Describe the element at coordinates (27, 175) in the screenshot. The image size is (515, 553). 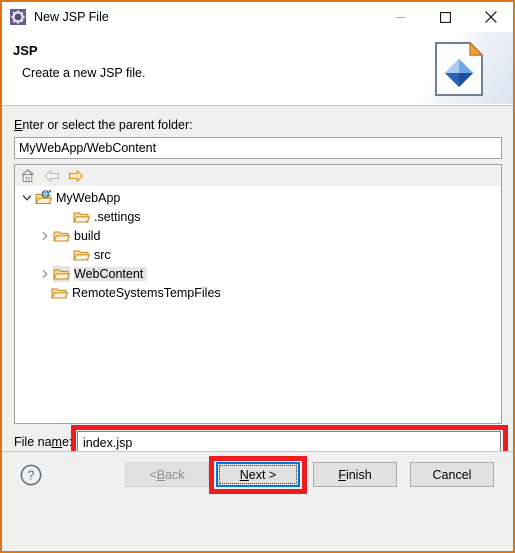
I see `home-icon` at that location.